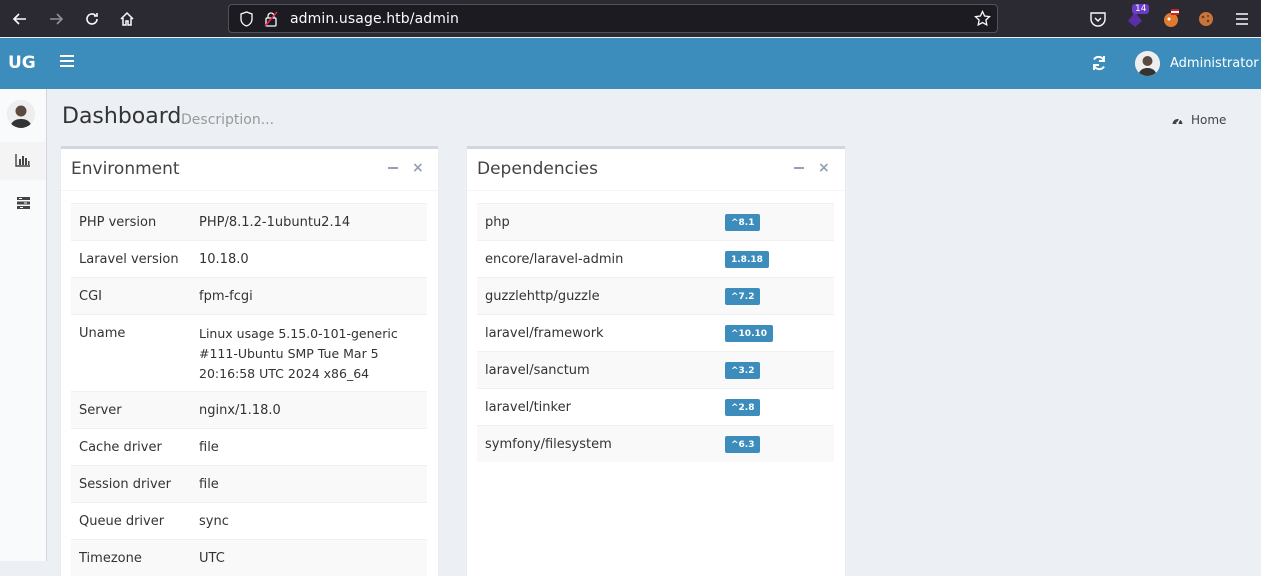 This screenshot has height=576, width=1261. I want to click on back-icon, so click(20, 19).